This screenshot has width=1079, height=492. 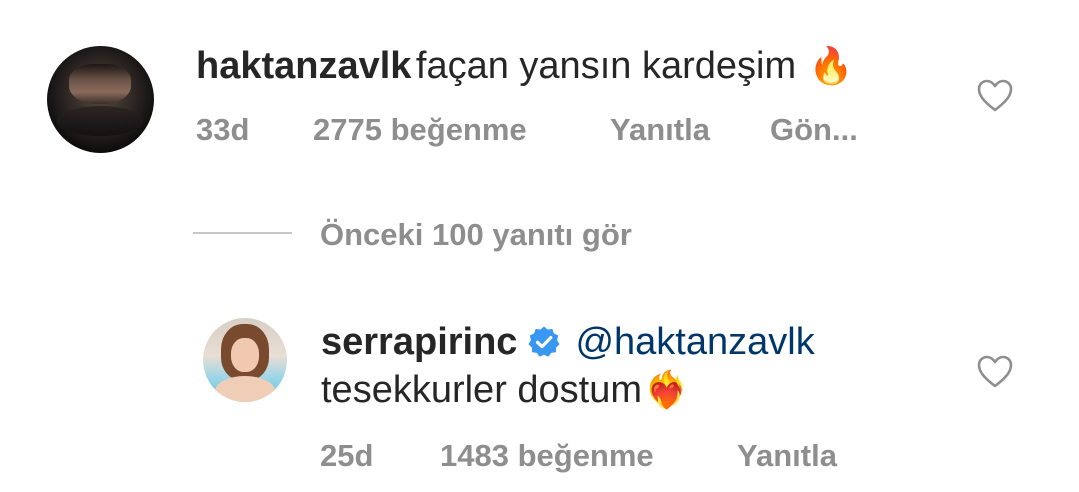 What do you see at coordinates (482, 390) in the screenshot?
I see `reply-text: tesekkurler dostum` at bounding box center [482, 390].